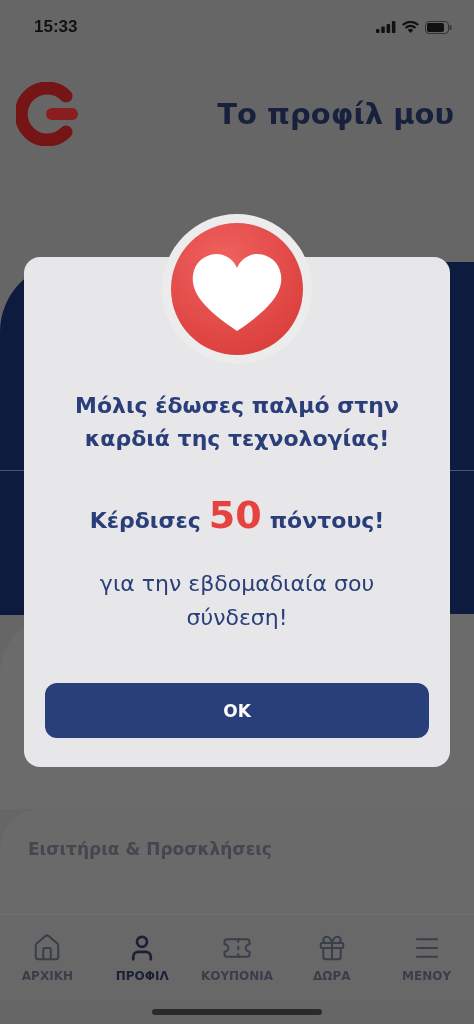 The height and width of the screenshot is (1024, 474). Describe the element at coordinates (237, 710) in the screenshot. I see `ok-button: OK` at that location.